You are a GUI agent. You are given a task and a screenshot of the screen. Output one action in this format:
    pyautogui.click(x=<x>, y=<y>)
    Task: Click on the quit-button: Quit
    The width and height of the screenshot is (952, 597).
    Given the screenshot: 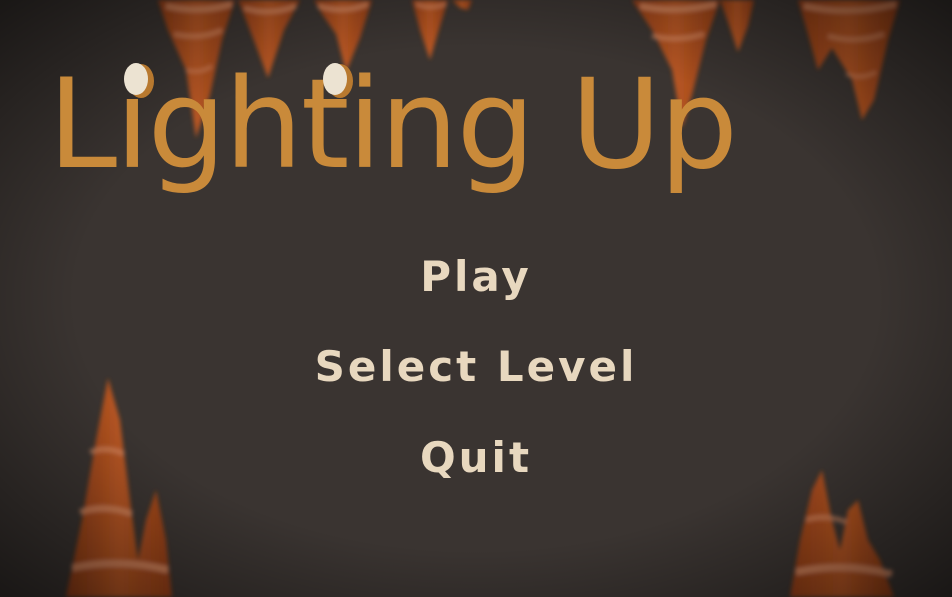 What is the action you would take?
    pyautogui.click(x=476, y=458)
    